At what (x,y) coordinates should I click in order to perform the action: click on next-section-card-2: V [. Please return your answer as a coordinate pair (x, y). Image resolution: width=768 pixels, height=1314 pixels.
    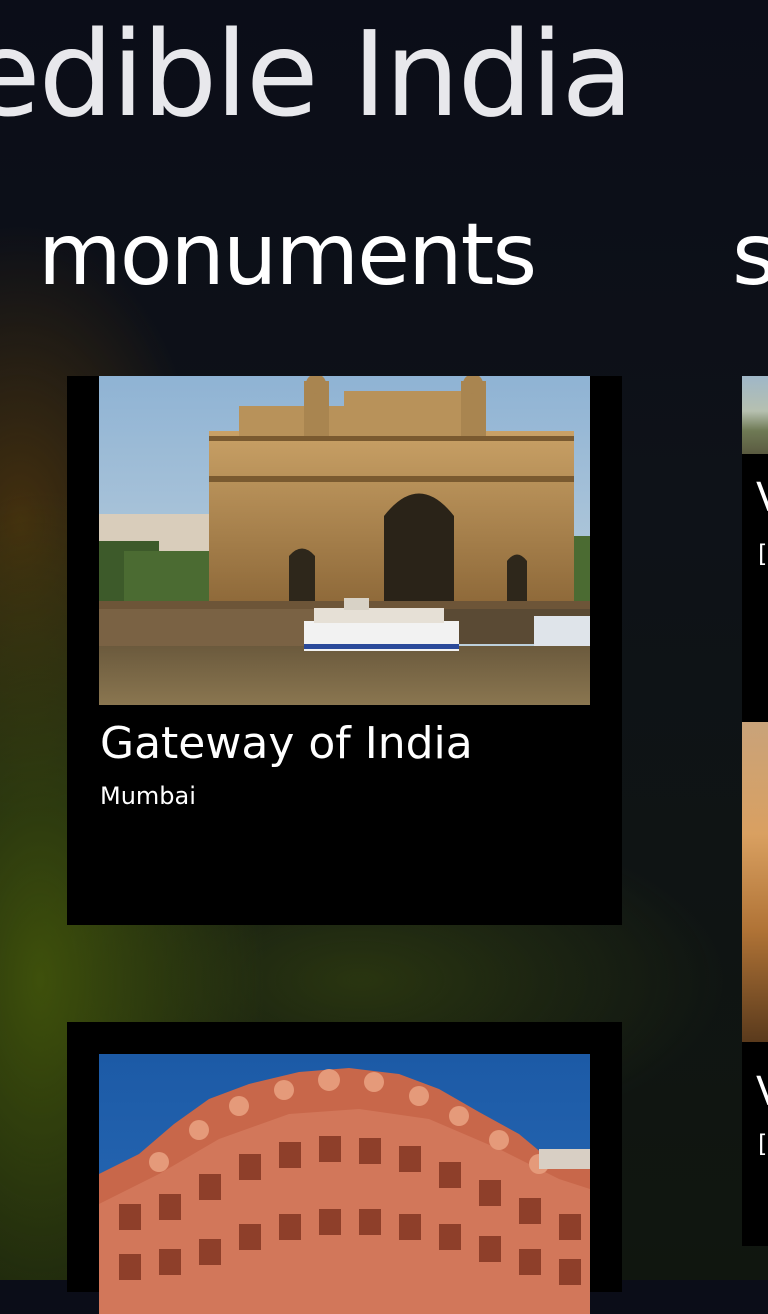
    Looking at the image, I should click on (755, 984).